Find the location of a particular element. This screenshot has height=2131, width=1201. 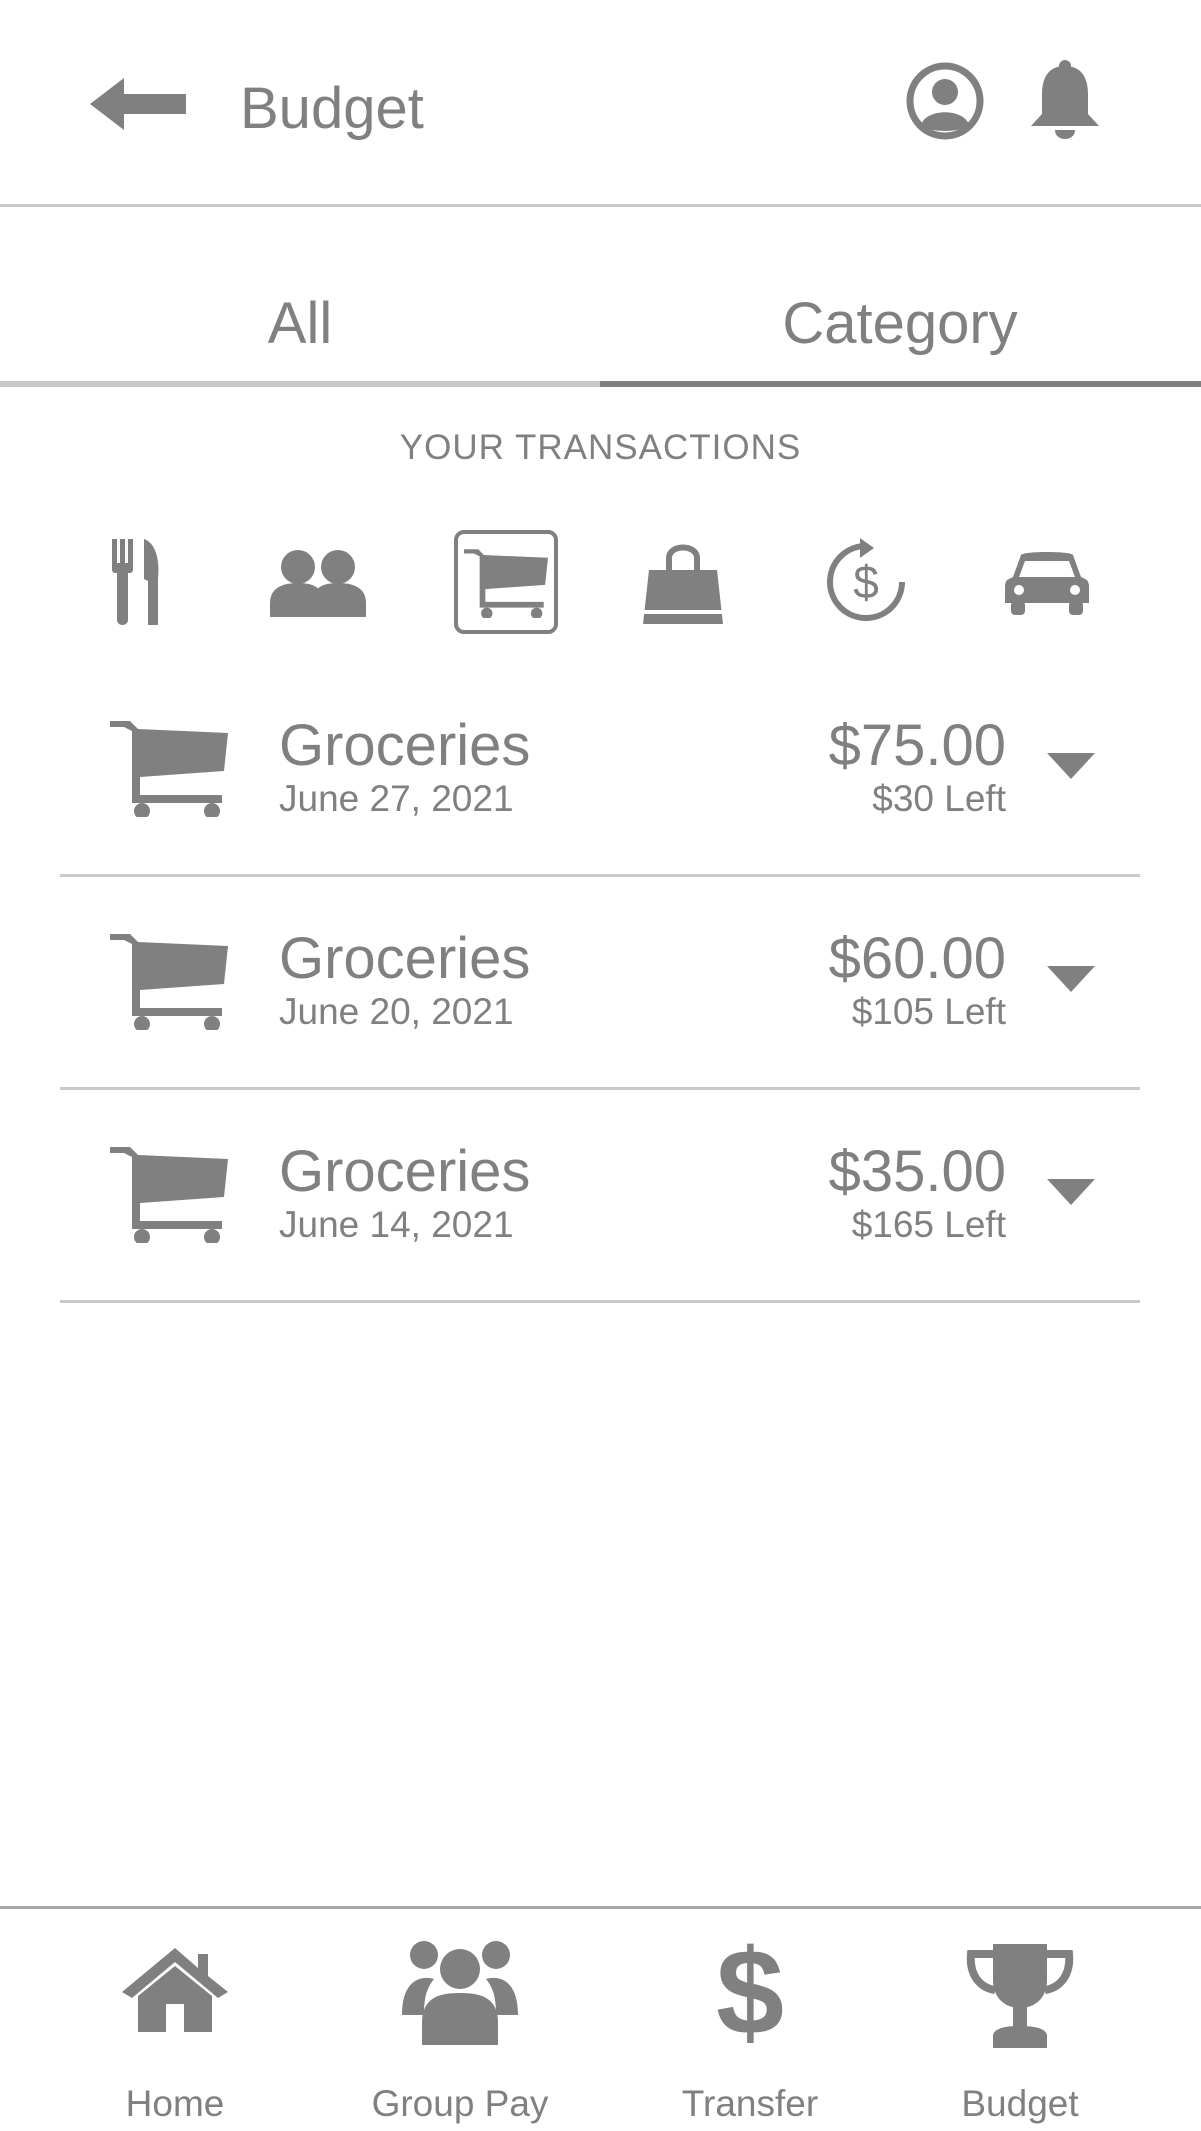

category-group is located at coordinates (318, 582).